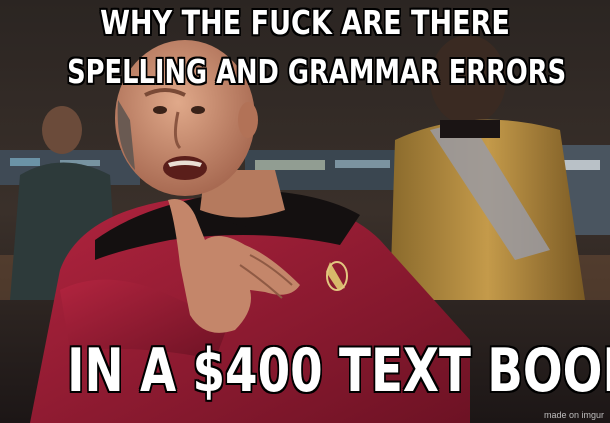  I want to click on eye-right, so click(198, 110).